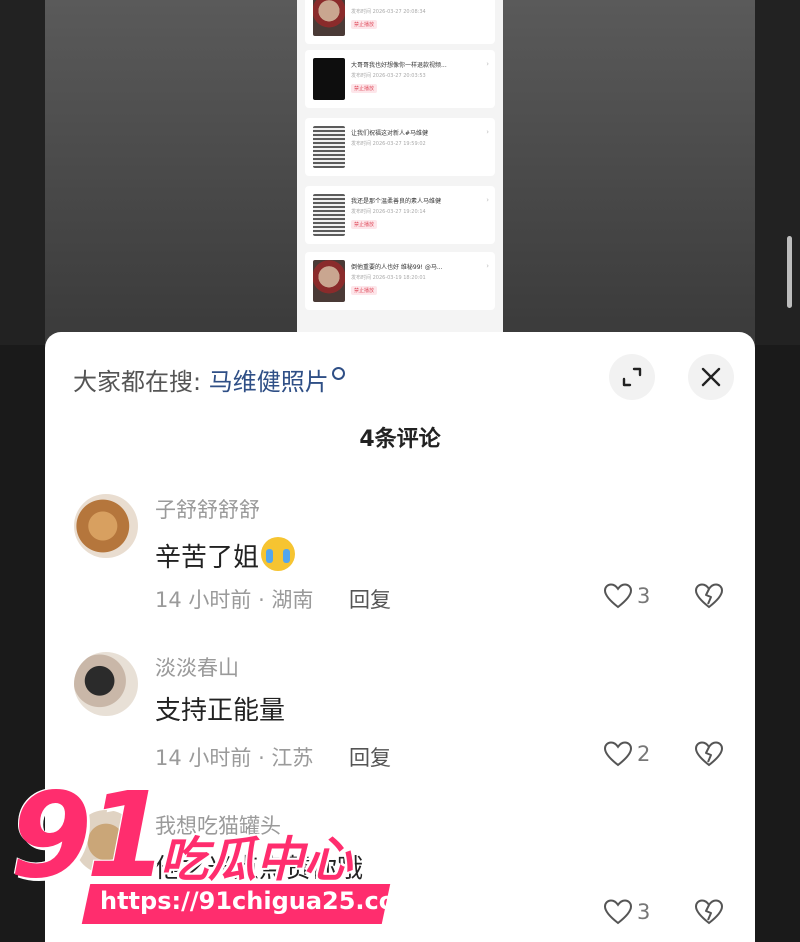  I want to click on search-suggestion: 大家都在搜: 马维健照片, so click(209, 379).